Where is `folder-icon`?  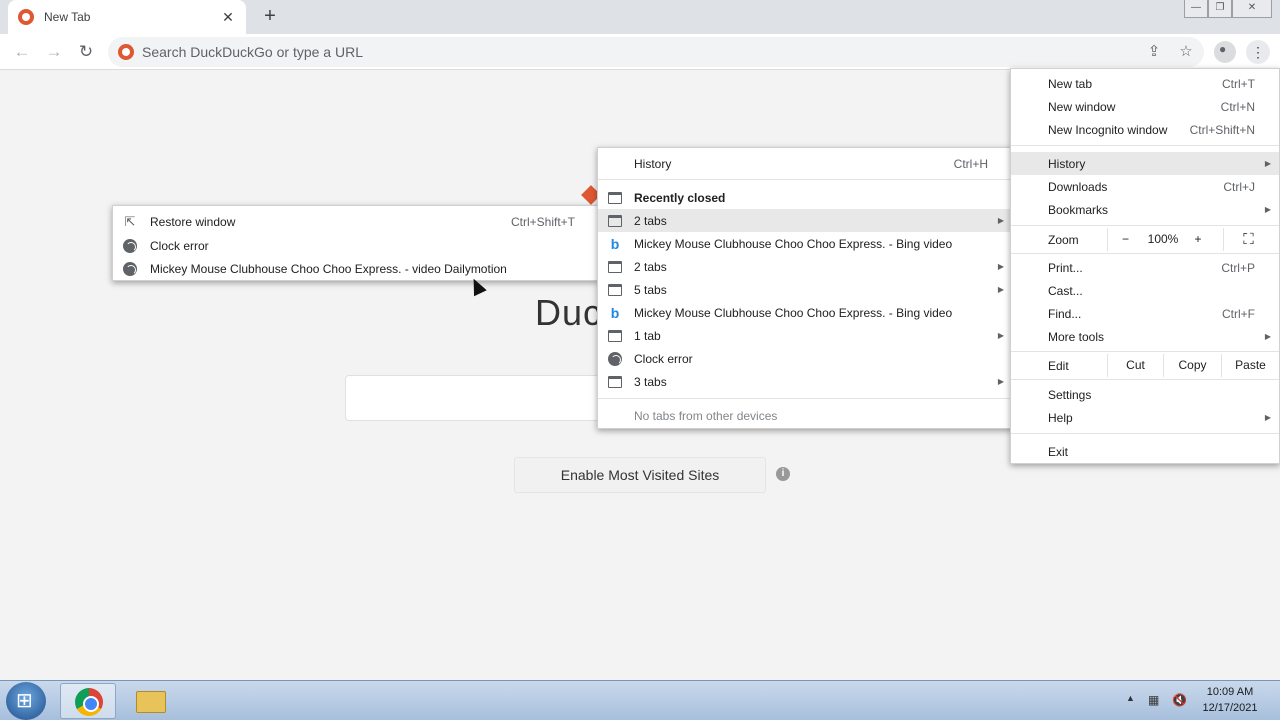 folder-icon is located at coordinates (151, 702).